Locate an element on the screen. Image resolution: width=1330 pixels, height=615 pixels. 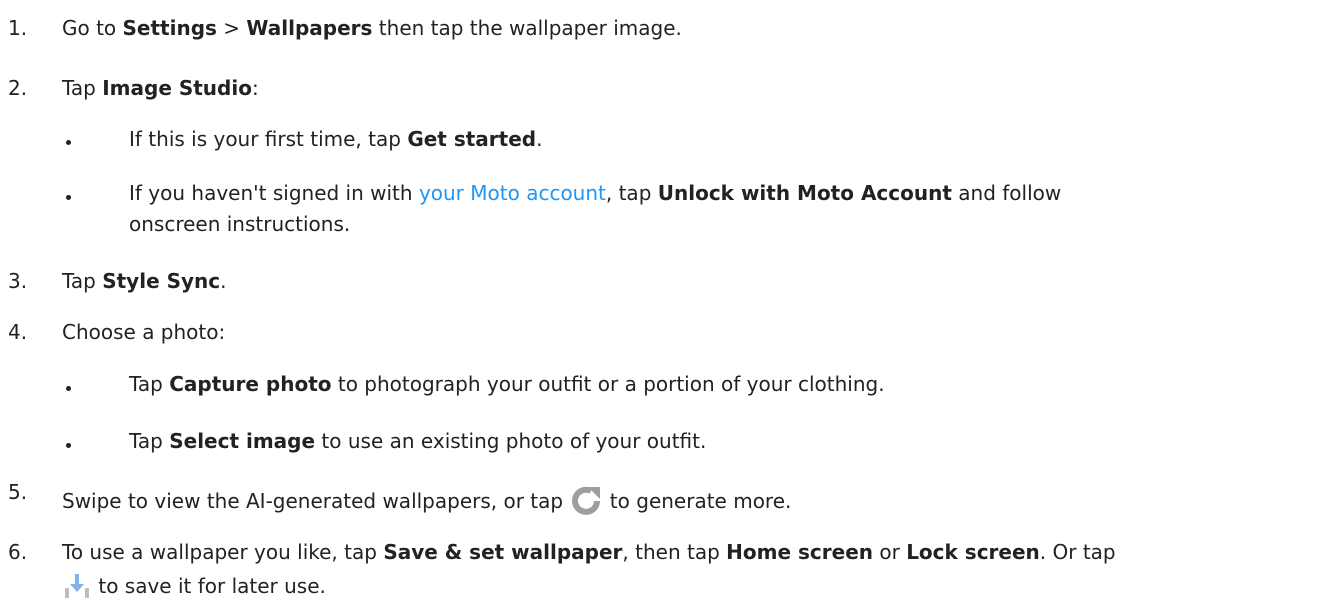
step-number: 1. is located at coordinates (18, 28).